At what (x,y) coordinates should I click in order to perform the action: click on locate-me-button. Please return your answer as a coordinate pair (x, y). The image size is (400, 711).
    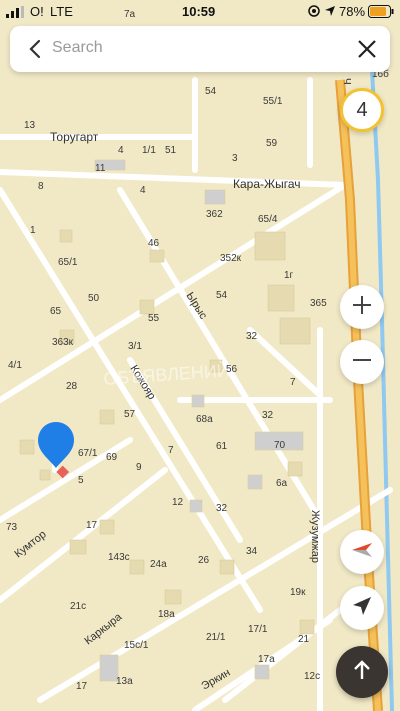
    Looking at the image, I should click on (362, 608).